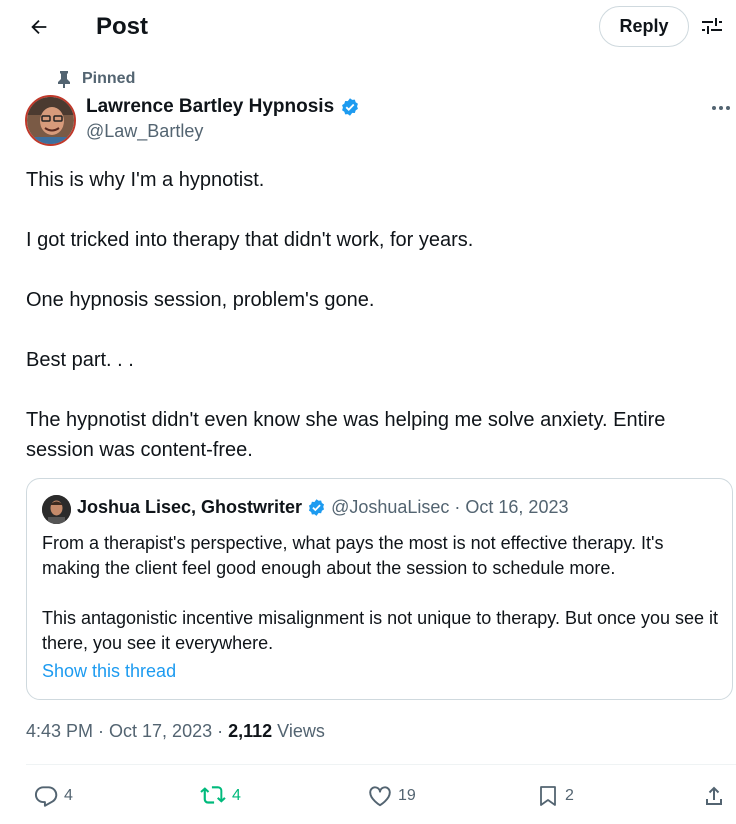  I want to click on share-action, so click(714, 796).